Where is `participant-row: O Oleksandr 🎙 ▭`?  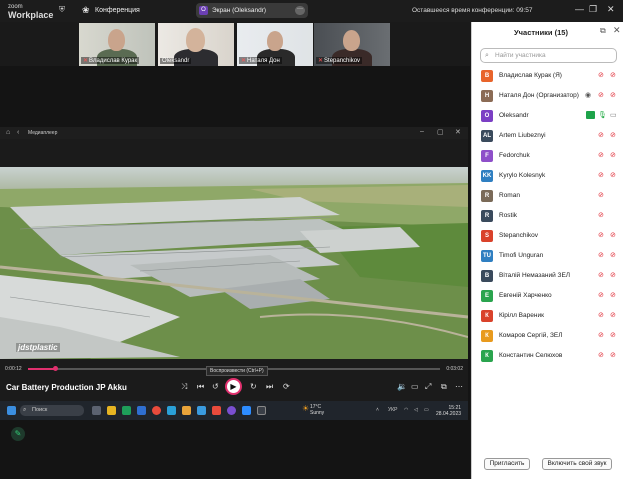
participant-row: O Oleksandr 🎙 ▭ is located at coordinates (547, 116).